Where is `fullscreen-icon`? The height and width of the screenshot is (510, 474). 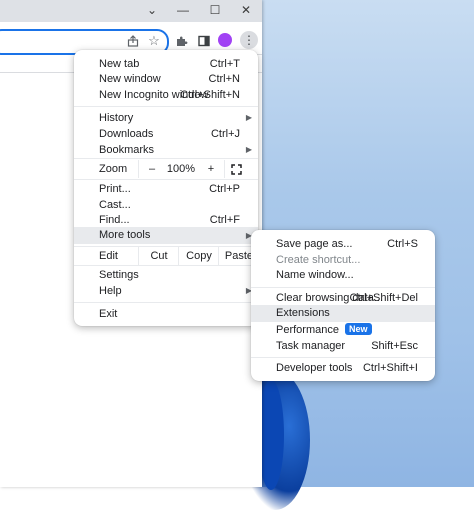
fullscreen-icon is located at coordinates (236, 169).